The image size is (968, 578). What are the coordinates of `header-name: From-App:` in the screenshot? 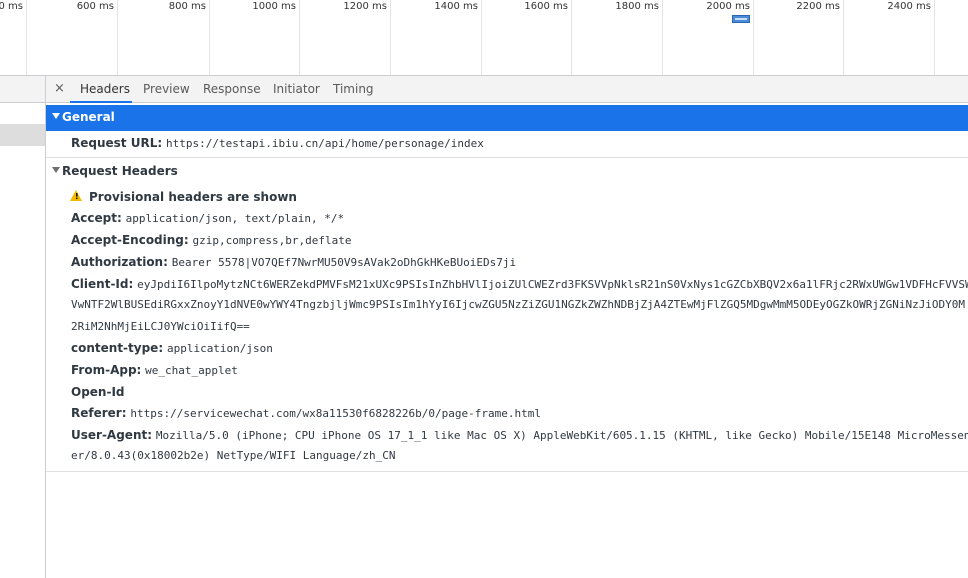 It's located at (106, 370).